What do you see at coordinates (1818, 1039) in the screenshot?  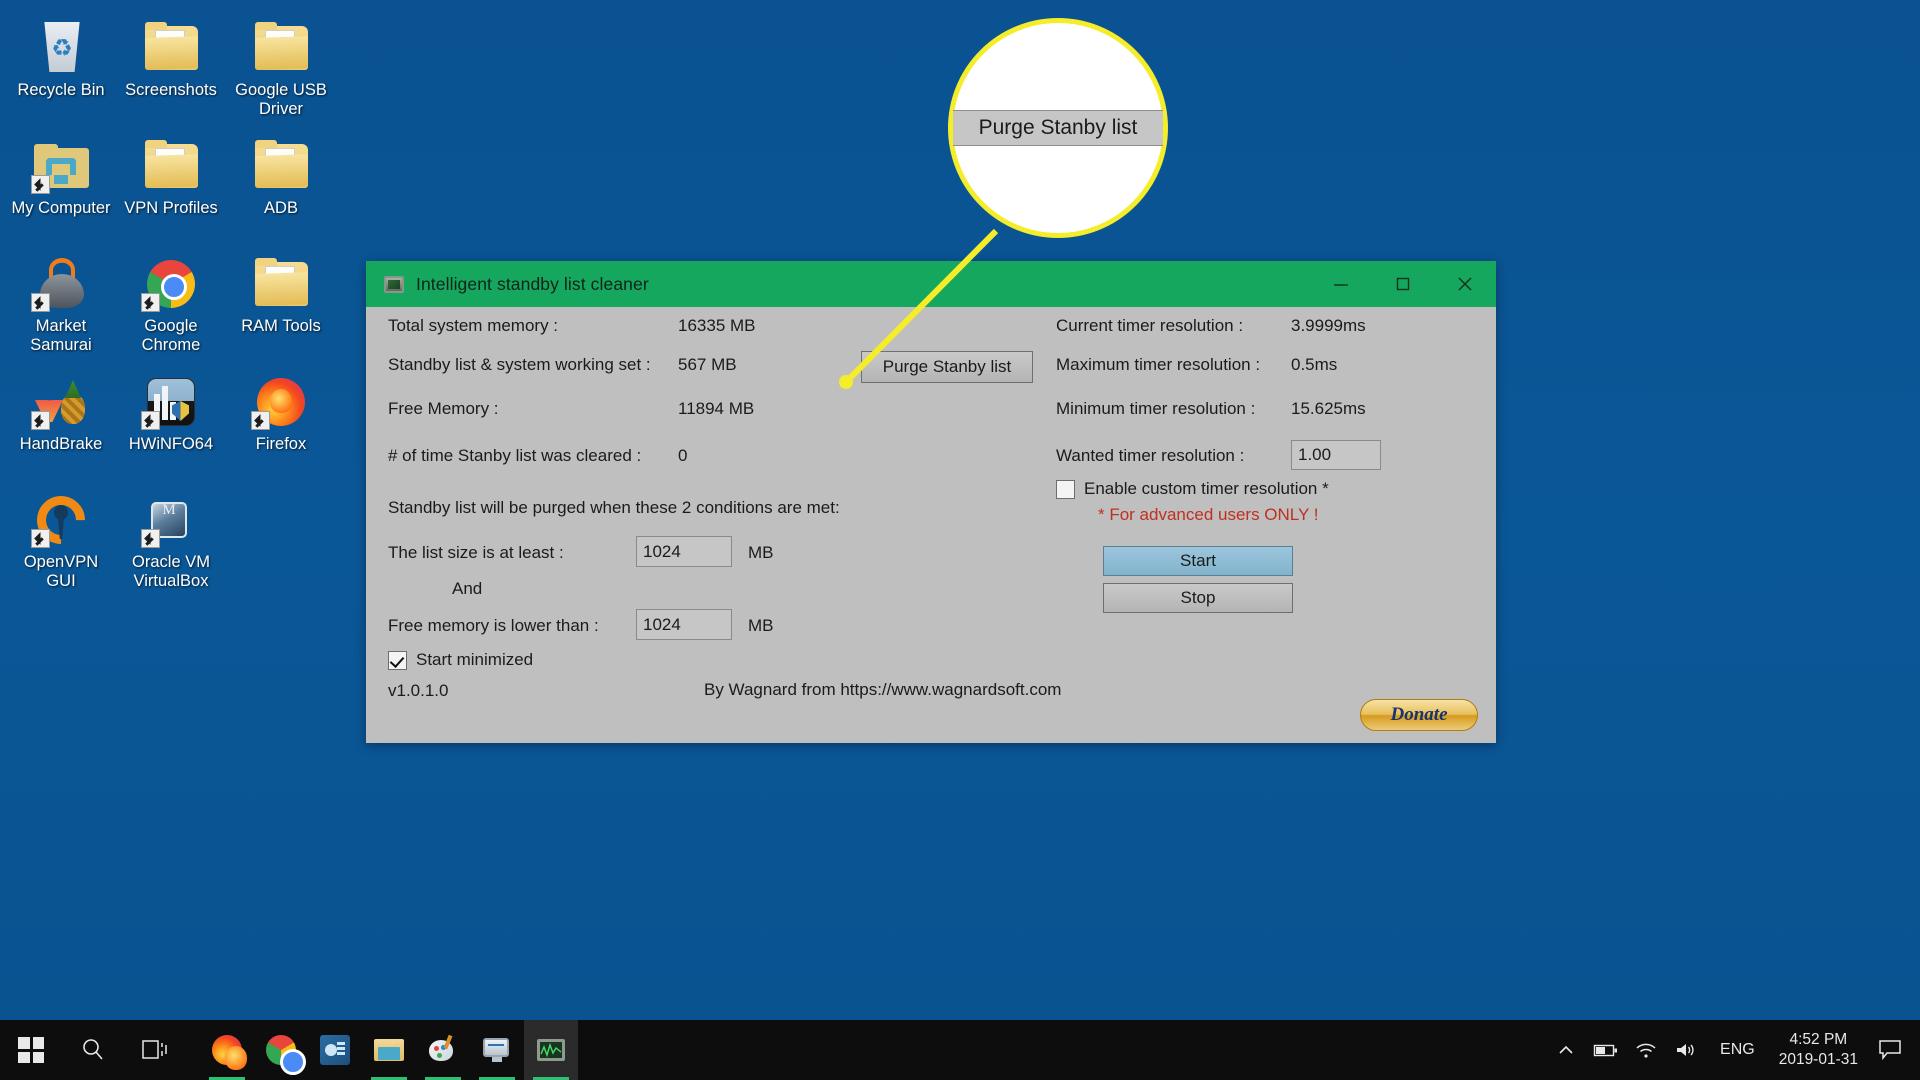 I see `clock-time: 4:52 PM` at bounding box center [1818, 1039].